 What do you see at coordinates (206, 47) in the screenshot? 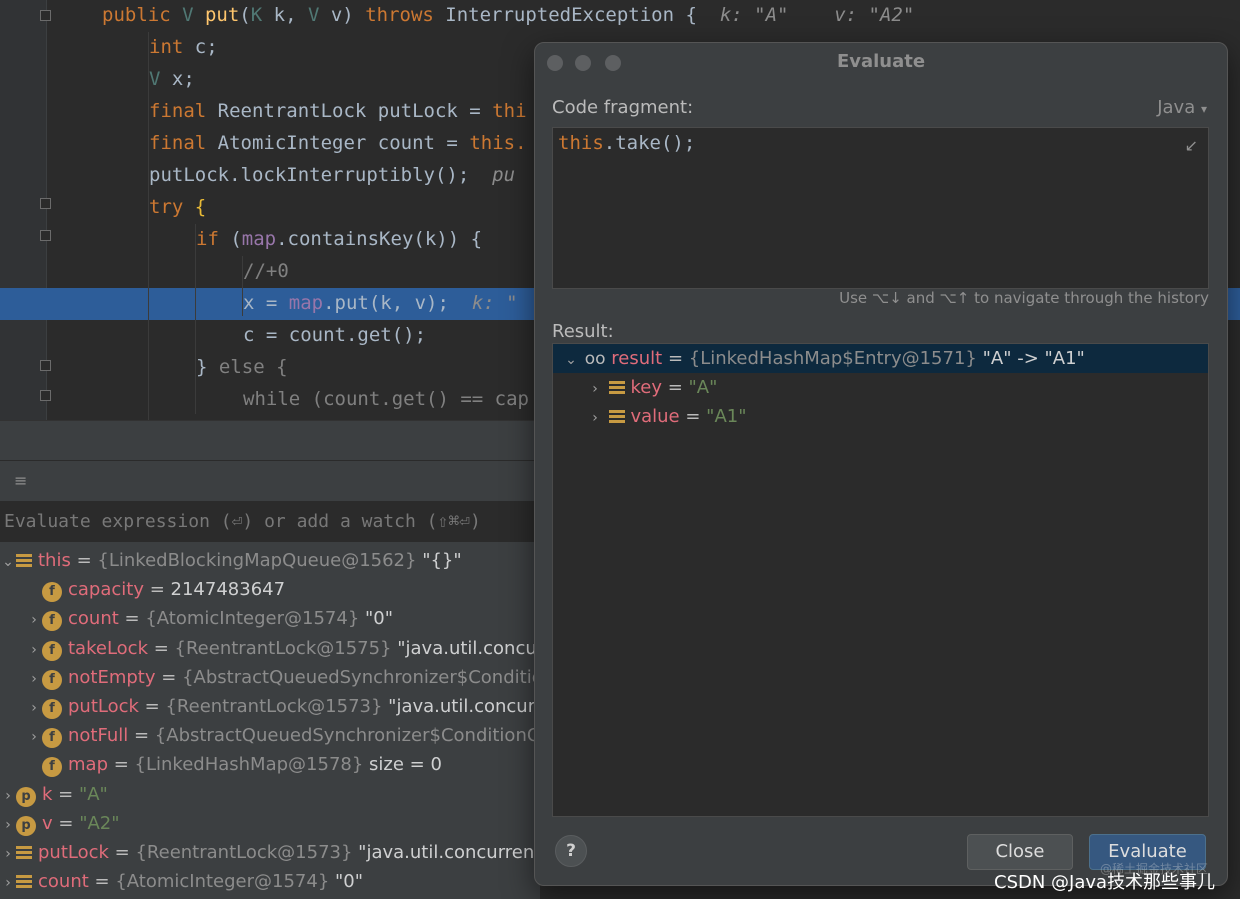
I see `code-token: c;` at bounding box center [206, 47].